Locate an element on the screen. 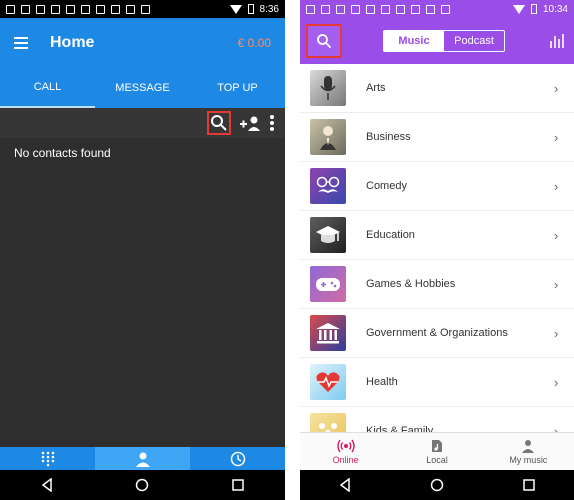 The image size is (574, 500). list-item-games-hobbies: Games & Hobbies › is located at coordinates (437, 284).